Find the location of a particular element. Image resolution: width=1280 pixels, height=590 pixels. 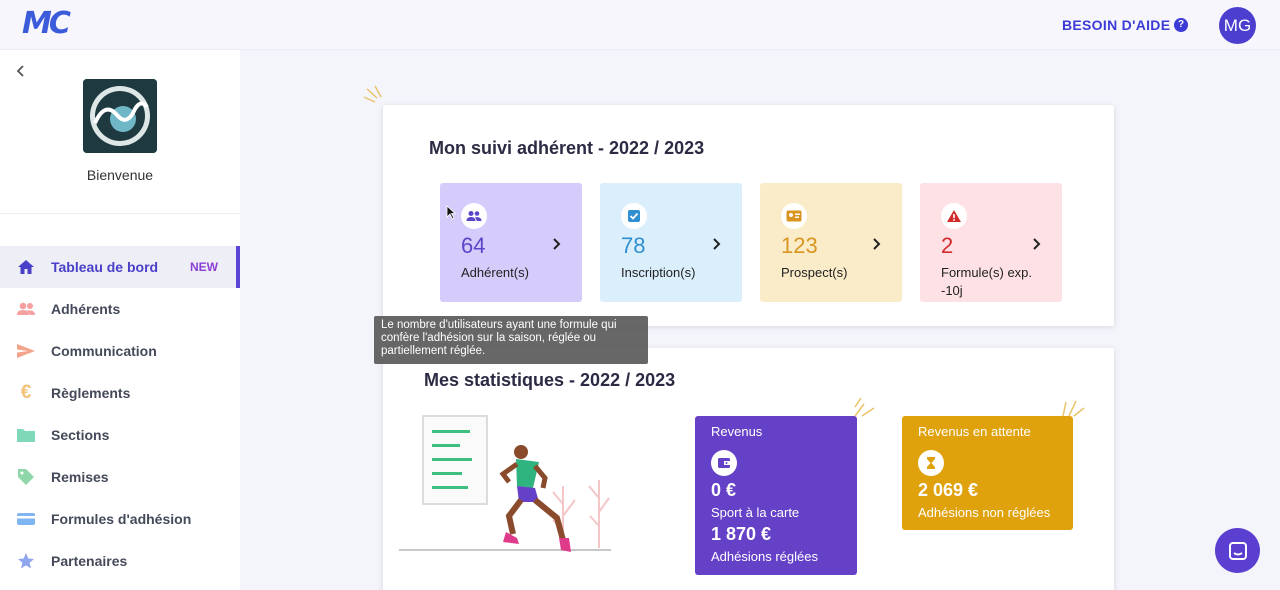

tile-inscriptions: 78 Inscription(s) is located at coordinates (671, 242).